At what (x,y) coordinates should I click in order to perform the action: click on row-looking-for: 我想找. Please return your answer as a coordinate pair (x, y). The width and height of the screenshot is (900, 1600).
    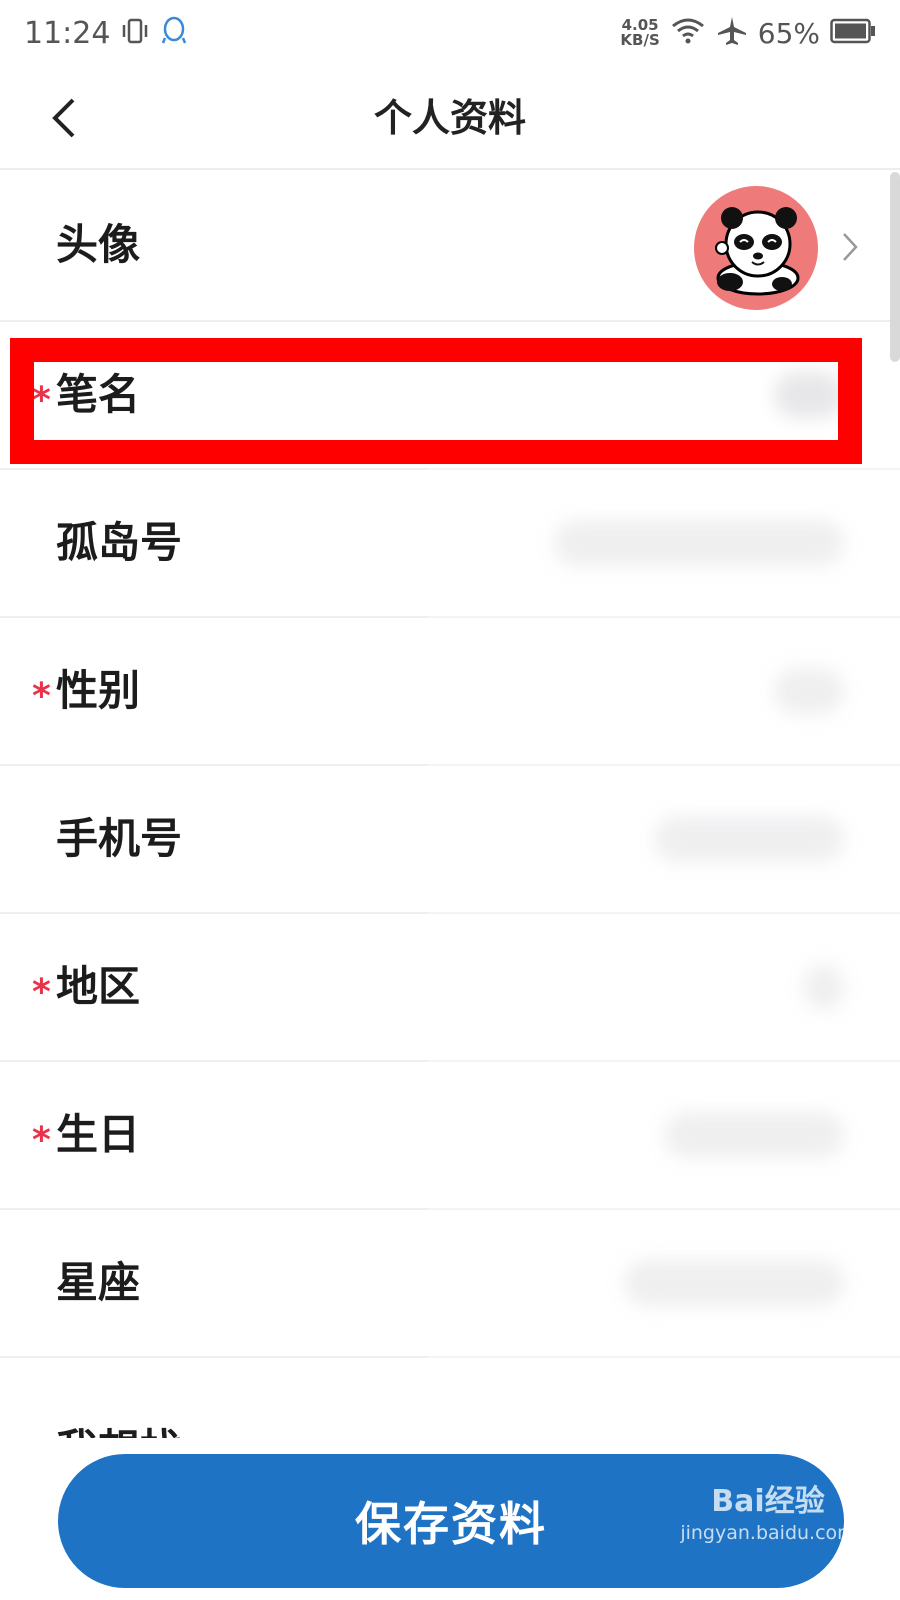
    Looking at the image, I should click on (450, 1409).